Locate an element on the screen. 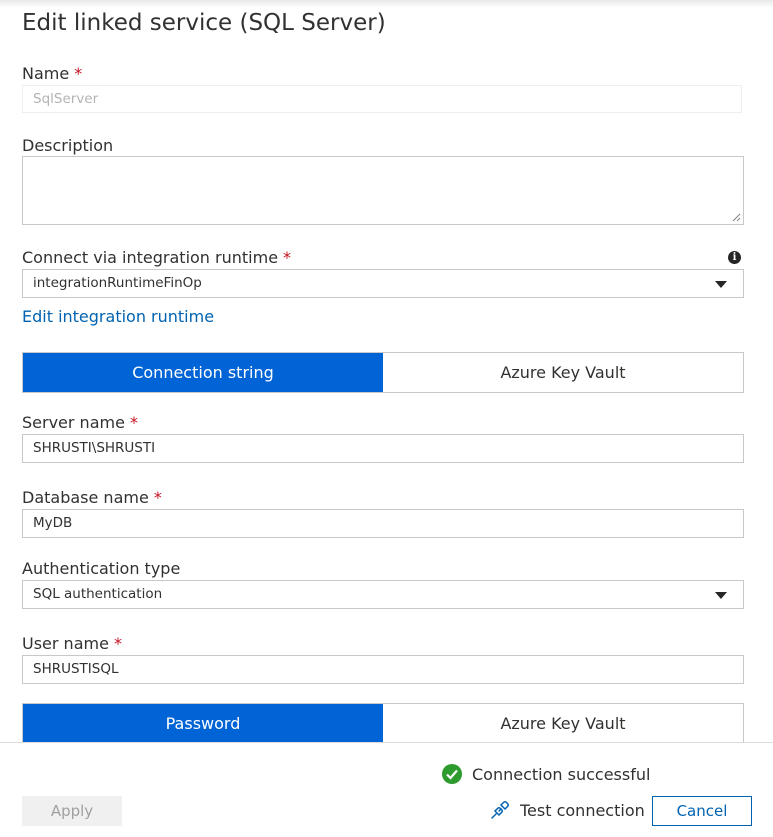 The height and width of the screenshot is (837, 773). server-name-label: Server name * is located at coordinates (80, 422).